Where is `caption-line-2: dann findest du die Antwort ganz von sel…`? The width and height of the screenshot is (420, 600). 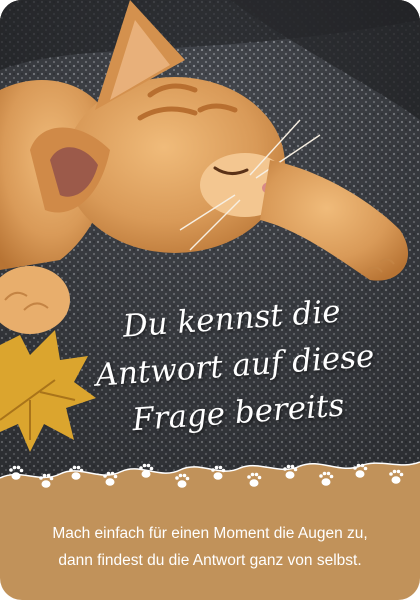
caption-line-2: dann findest du die Antwort ganz von sel… is located at coordinates (210, 560).